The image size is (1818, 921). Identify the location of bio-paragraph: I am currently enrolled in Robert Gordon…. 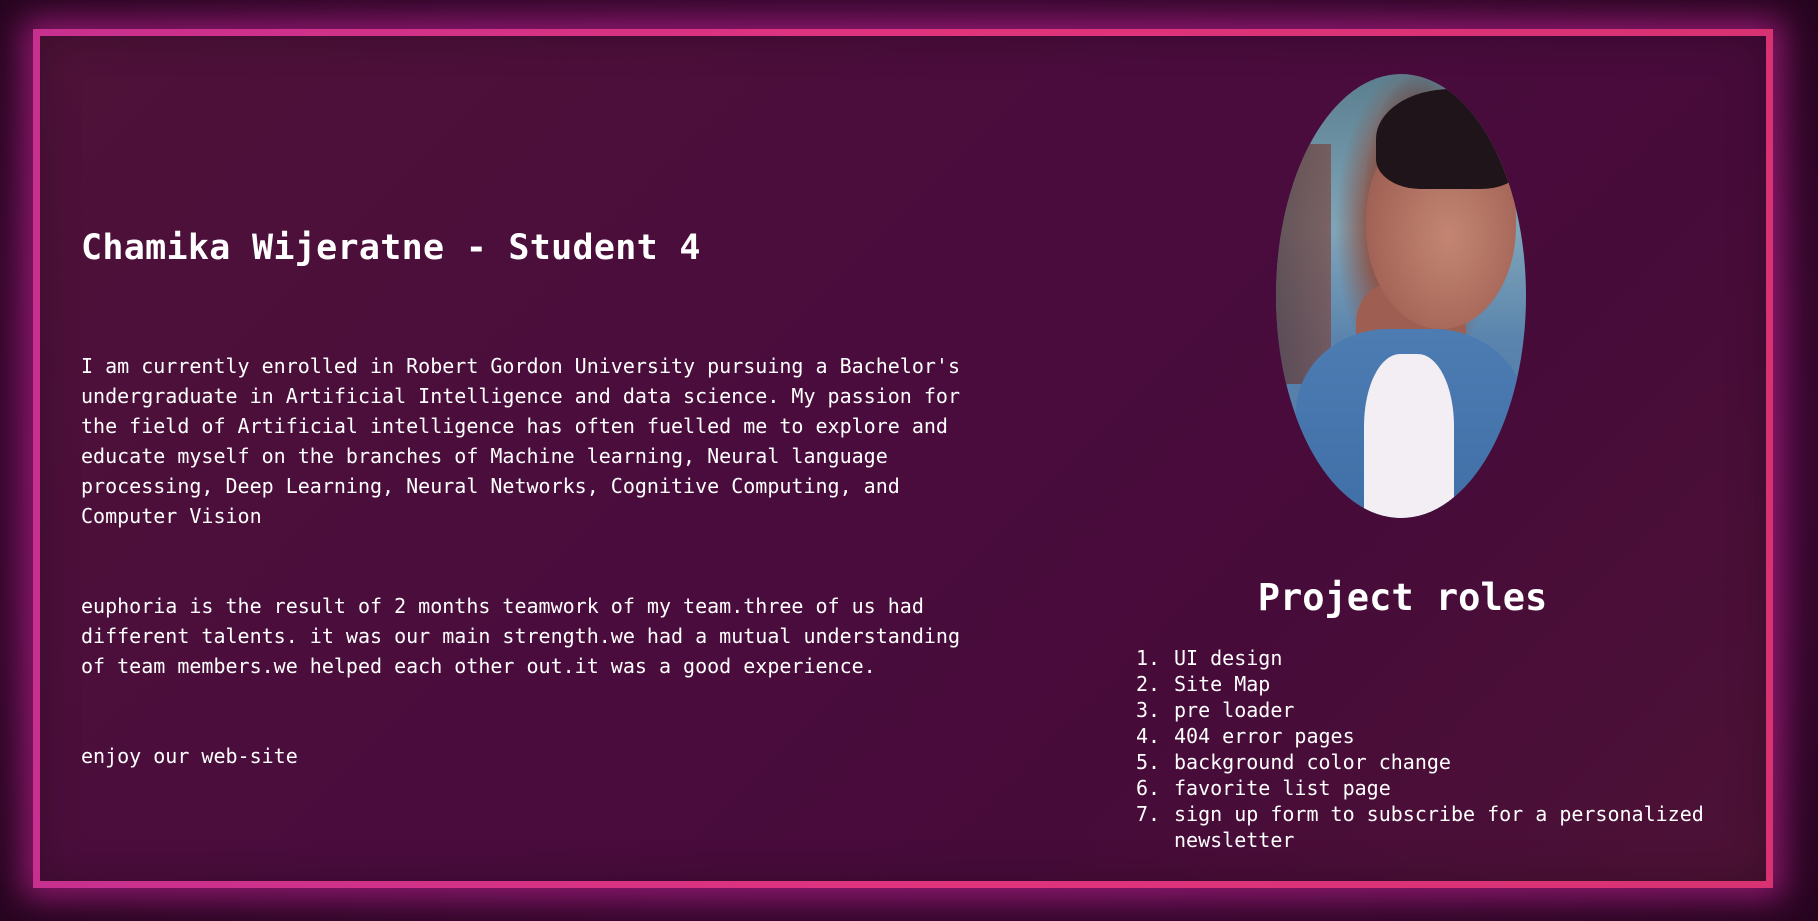
(520, 441).